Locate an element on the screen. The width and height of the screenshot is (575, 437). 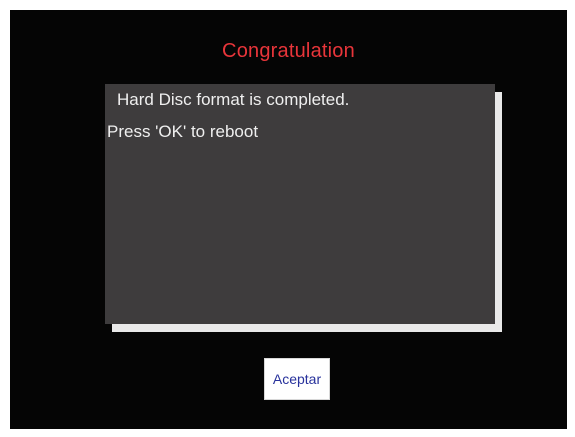
reboot-instruction-message: Press 'OK' to reboot is located at coordinates (183, 131).